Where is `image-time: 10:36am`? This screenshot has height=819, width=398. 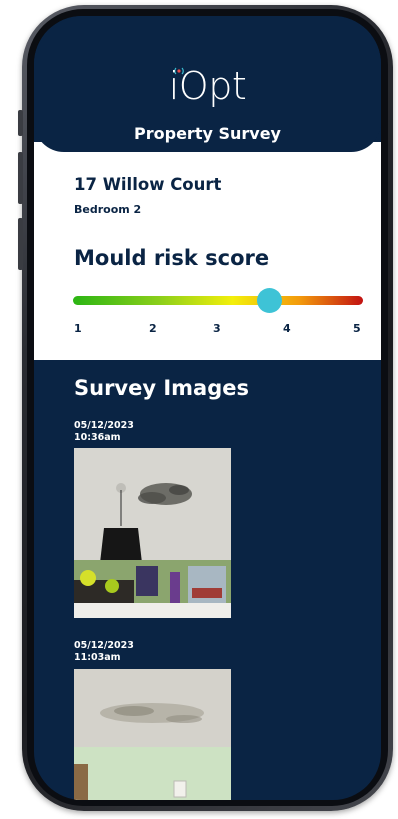
image-time: 10:36am is located at coordinates (97, 437).